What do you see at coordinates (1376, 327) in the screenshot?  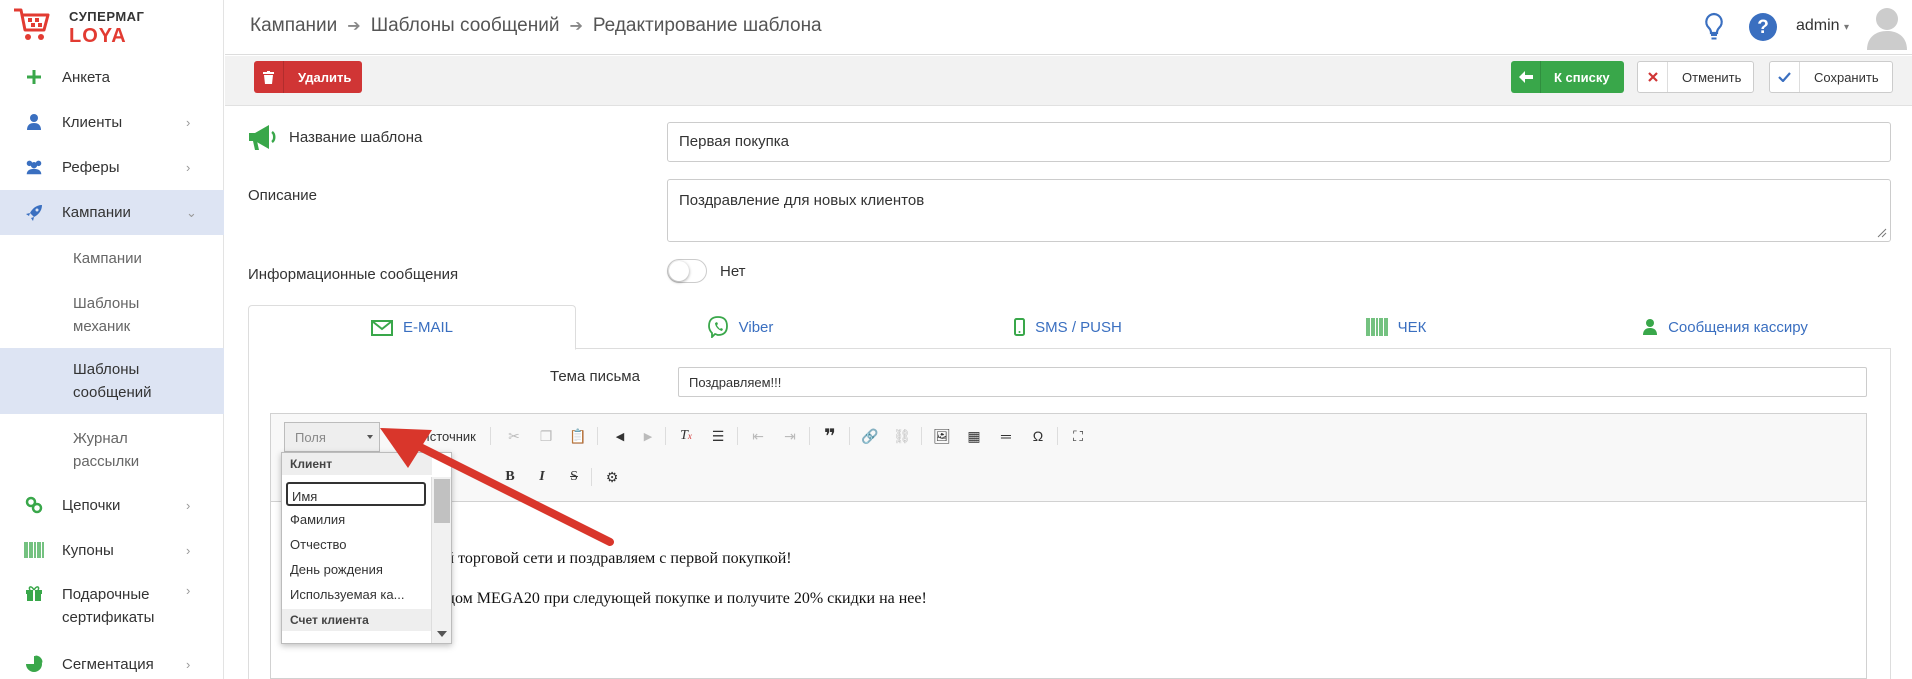 I see `barcode-icon` at bounding box center [1376, 327].